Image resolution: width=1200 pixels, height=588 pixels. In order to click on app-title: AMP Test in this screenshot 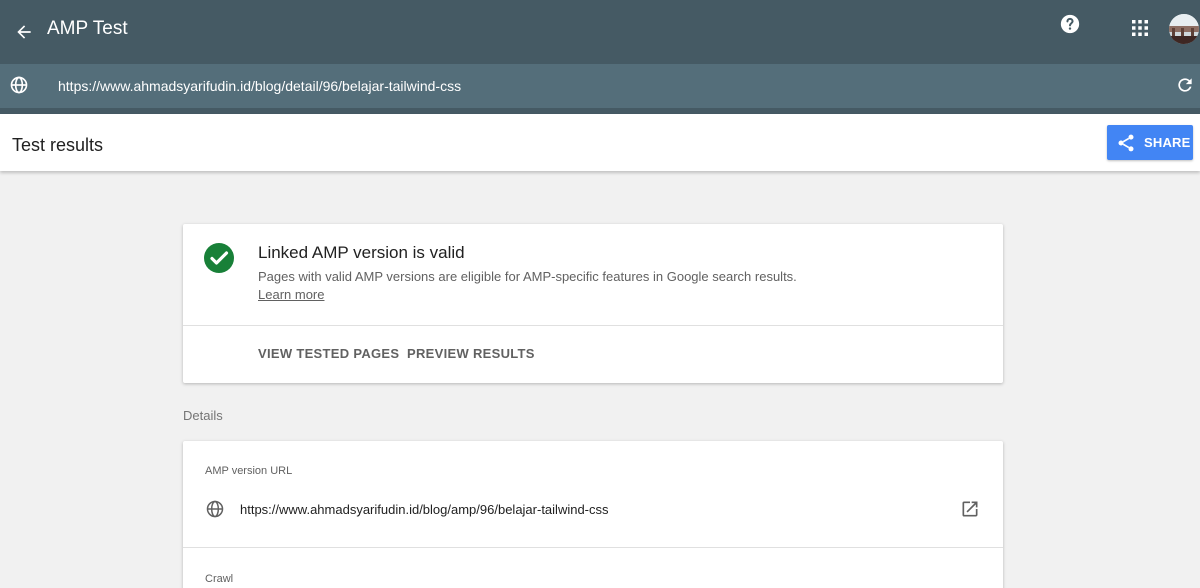, I will do `click(87, 28)`.